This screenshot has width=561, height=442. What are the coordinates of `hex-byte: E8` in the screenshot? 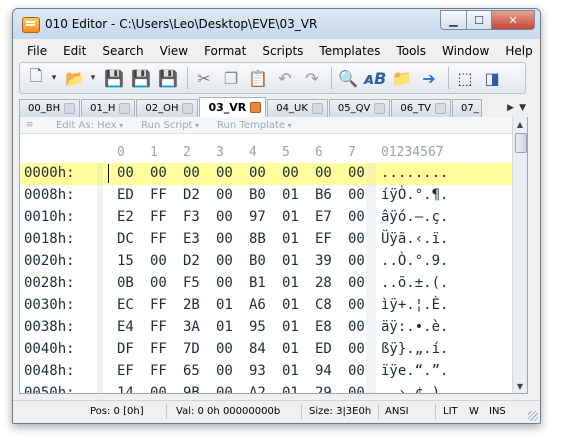 It's located at (323, 327).